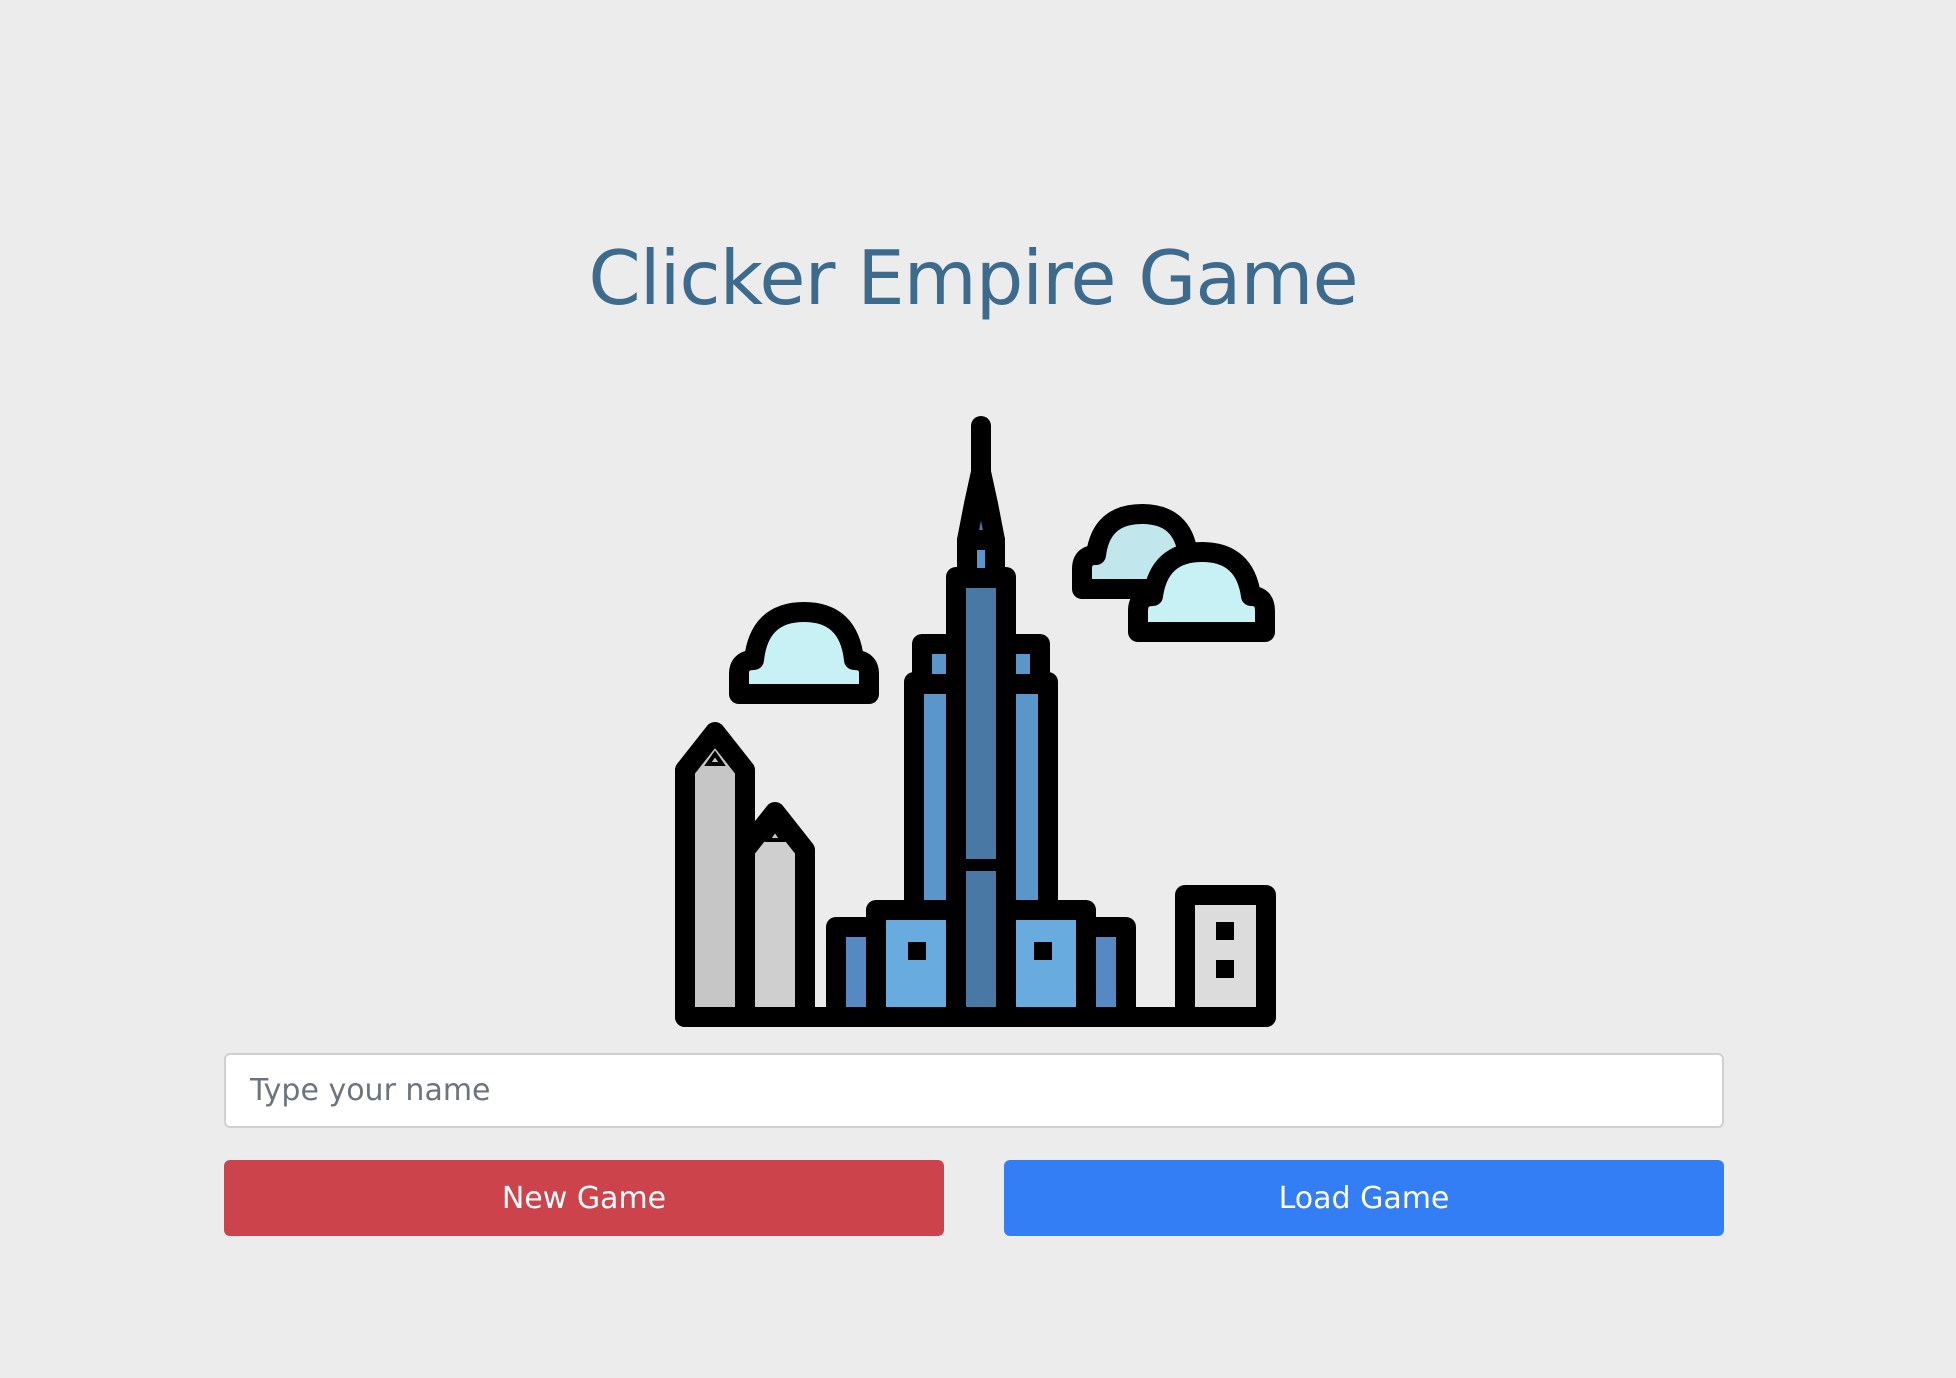  Describe the element at coordinates (1364, 1198) in the screenshot. I see `load-game-button: Load Game` at that location.